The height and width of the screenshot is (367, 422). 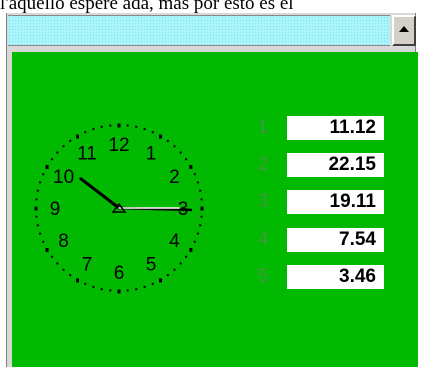 I want to click on reading-value-field: 19.11, so click(x=335, y=202).